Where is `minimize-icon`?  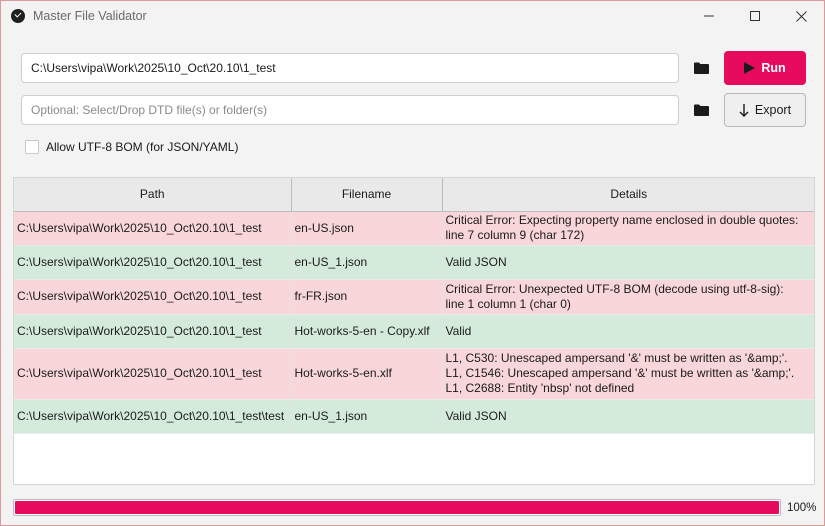
minimize-icon is located at coordinates (709, 16).